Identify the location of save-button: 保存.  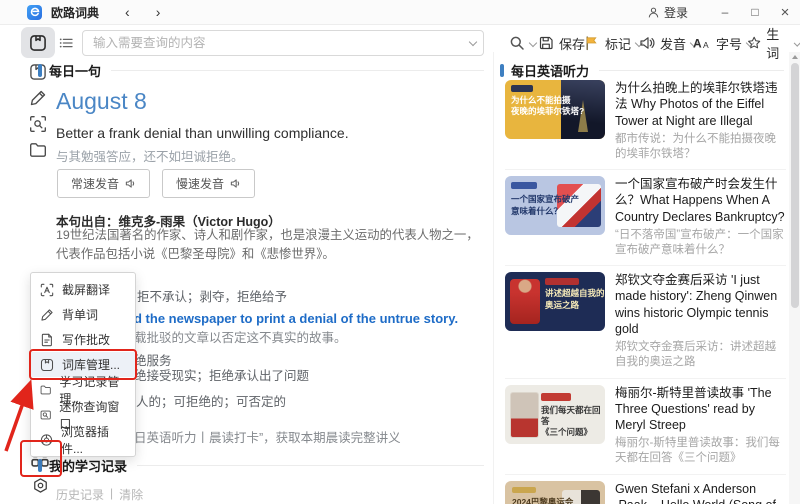
(561, 43).